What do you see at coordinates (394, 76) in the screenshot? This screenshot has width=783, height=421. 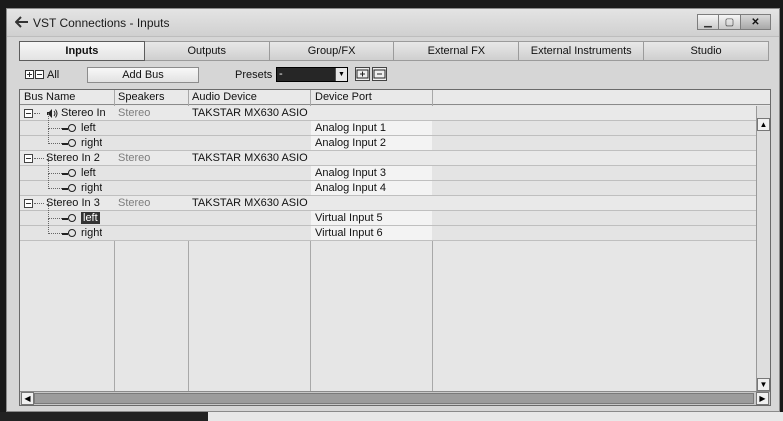 I see `toolbar: All Add Bus Presets - ▼` at bounding box center [394, 76].